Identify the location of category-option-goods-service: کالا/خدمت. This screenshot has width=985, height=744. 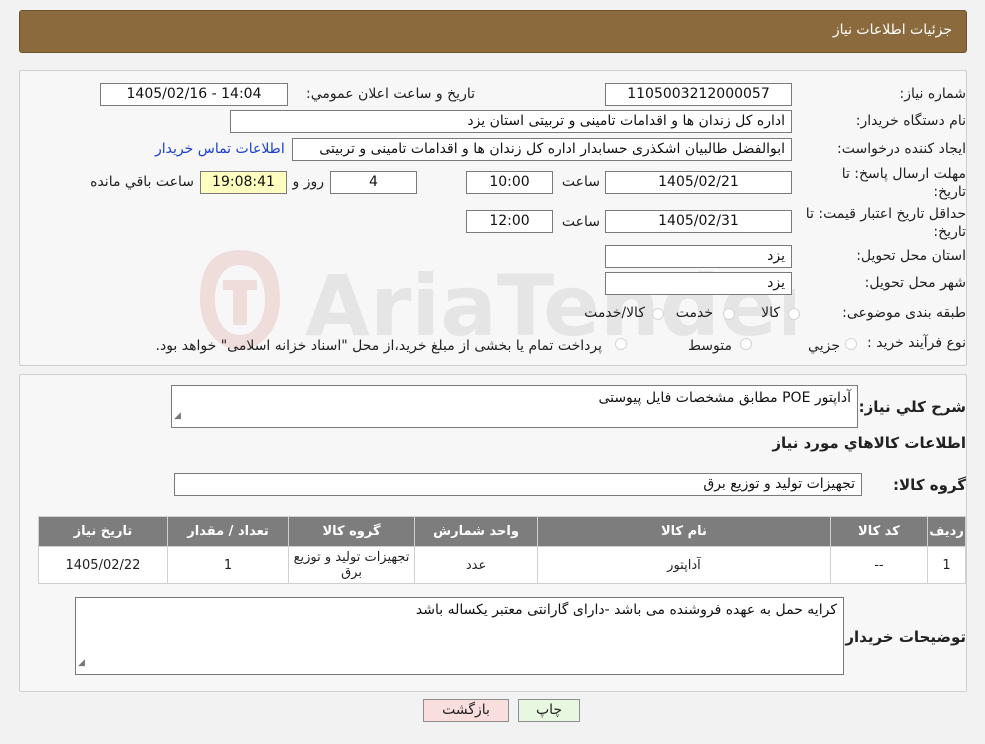
(614, 313).